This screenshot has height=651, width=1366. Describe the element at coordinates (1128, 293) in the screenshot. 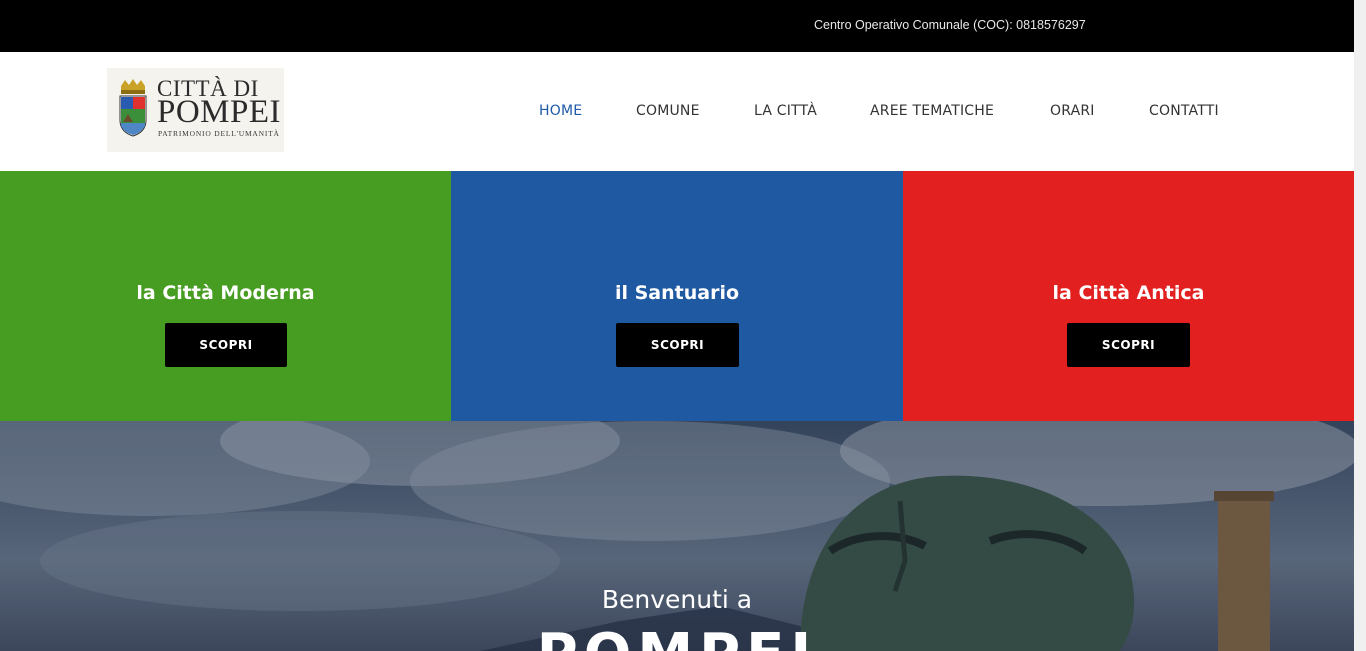

I see `panel-title: la Città Antica` at that location.